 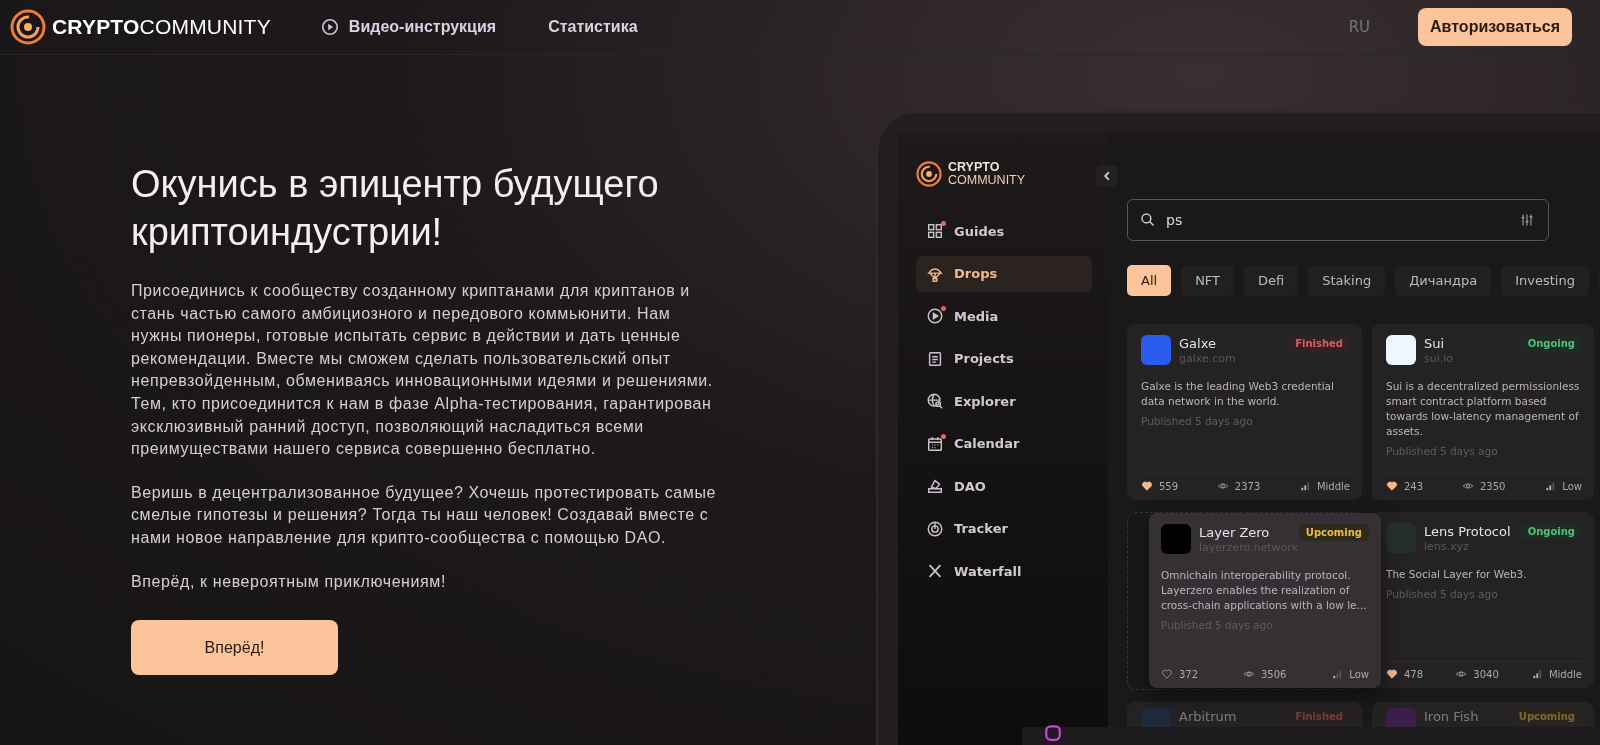 What do you see at coordinates (1452, 716) in the screenshot?
I see `project-name: Iron Fish` at bounding box center [1452, 716].